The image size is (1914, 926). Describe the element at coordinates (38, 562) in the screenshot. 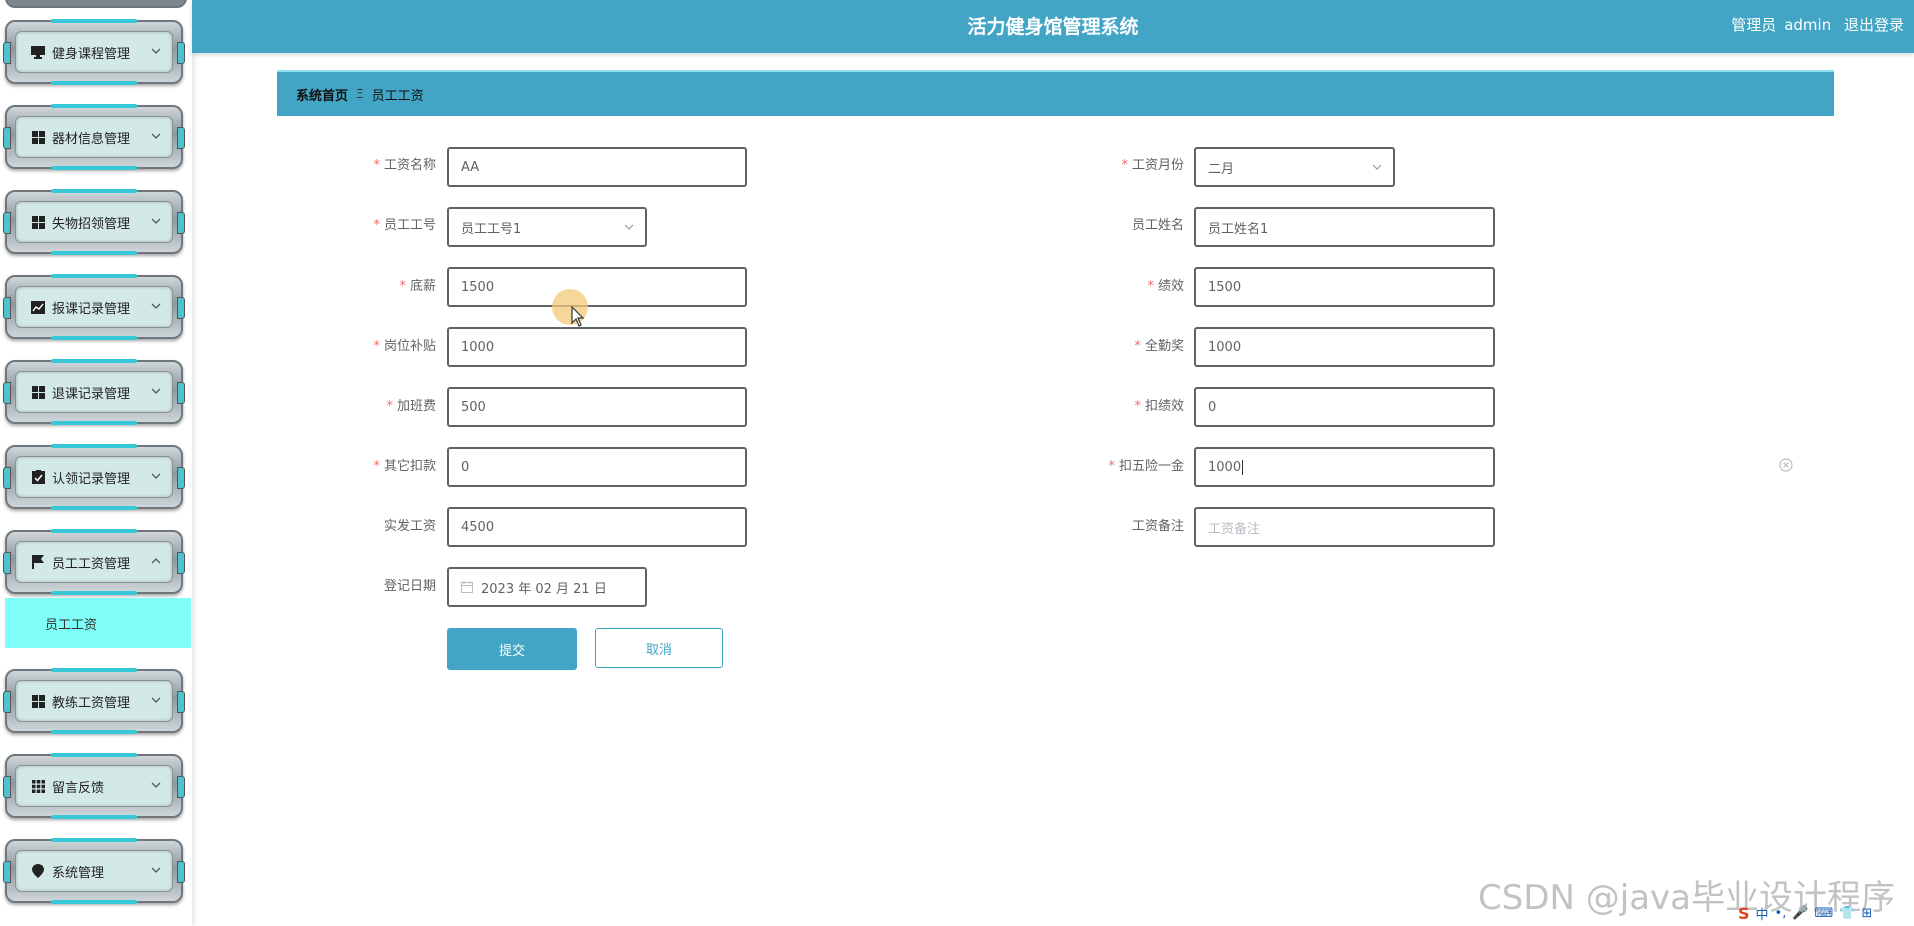

I see `flag-icon` at that location.